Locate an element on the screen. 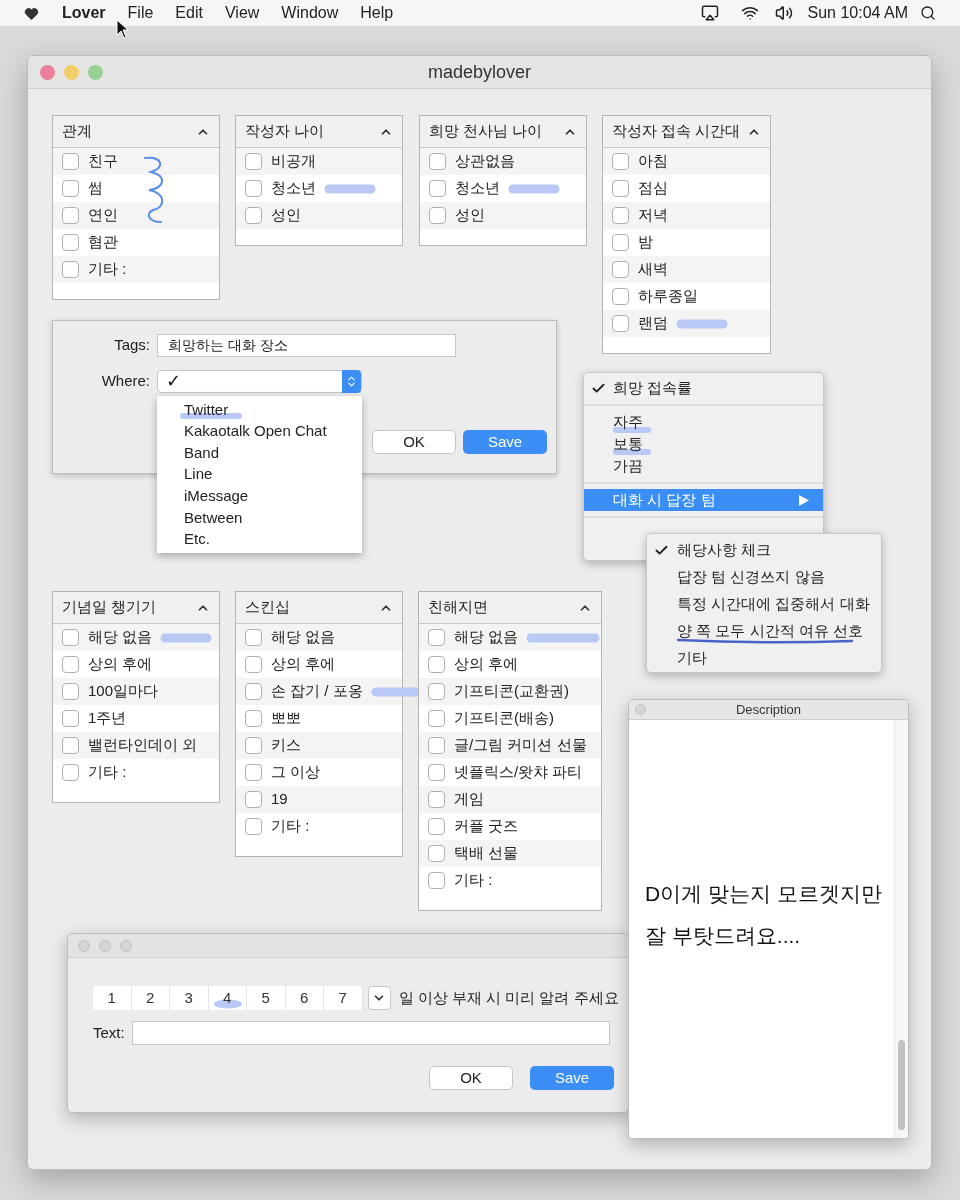 This screenshot has width=960, height=1200. day-segment: 3 is located at coordinates (189, 998).